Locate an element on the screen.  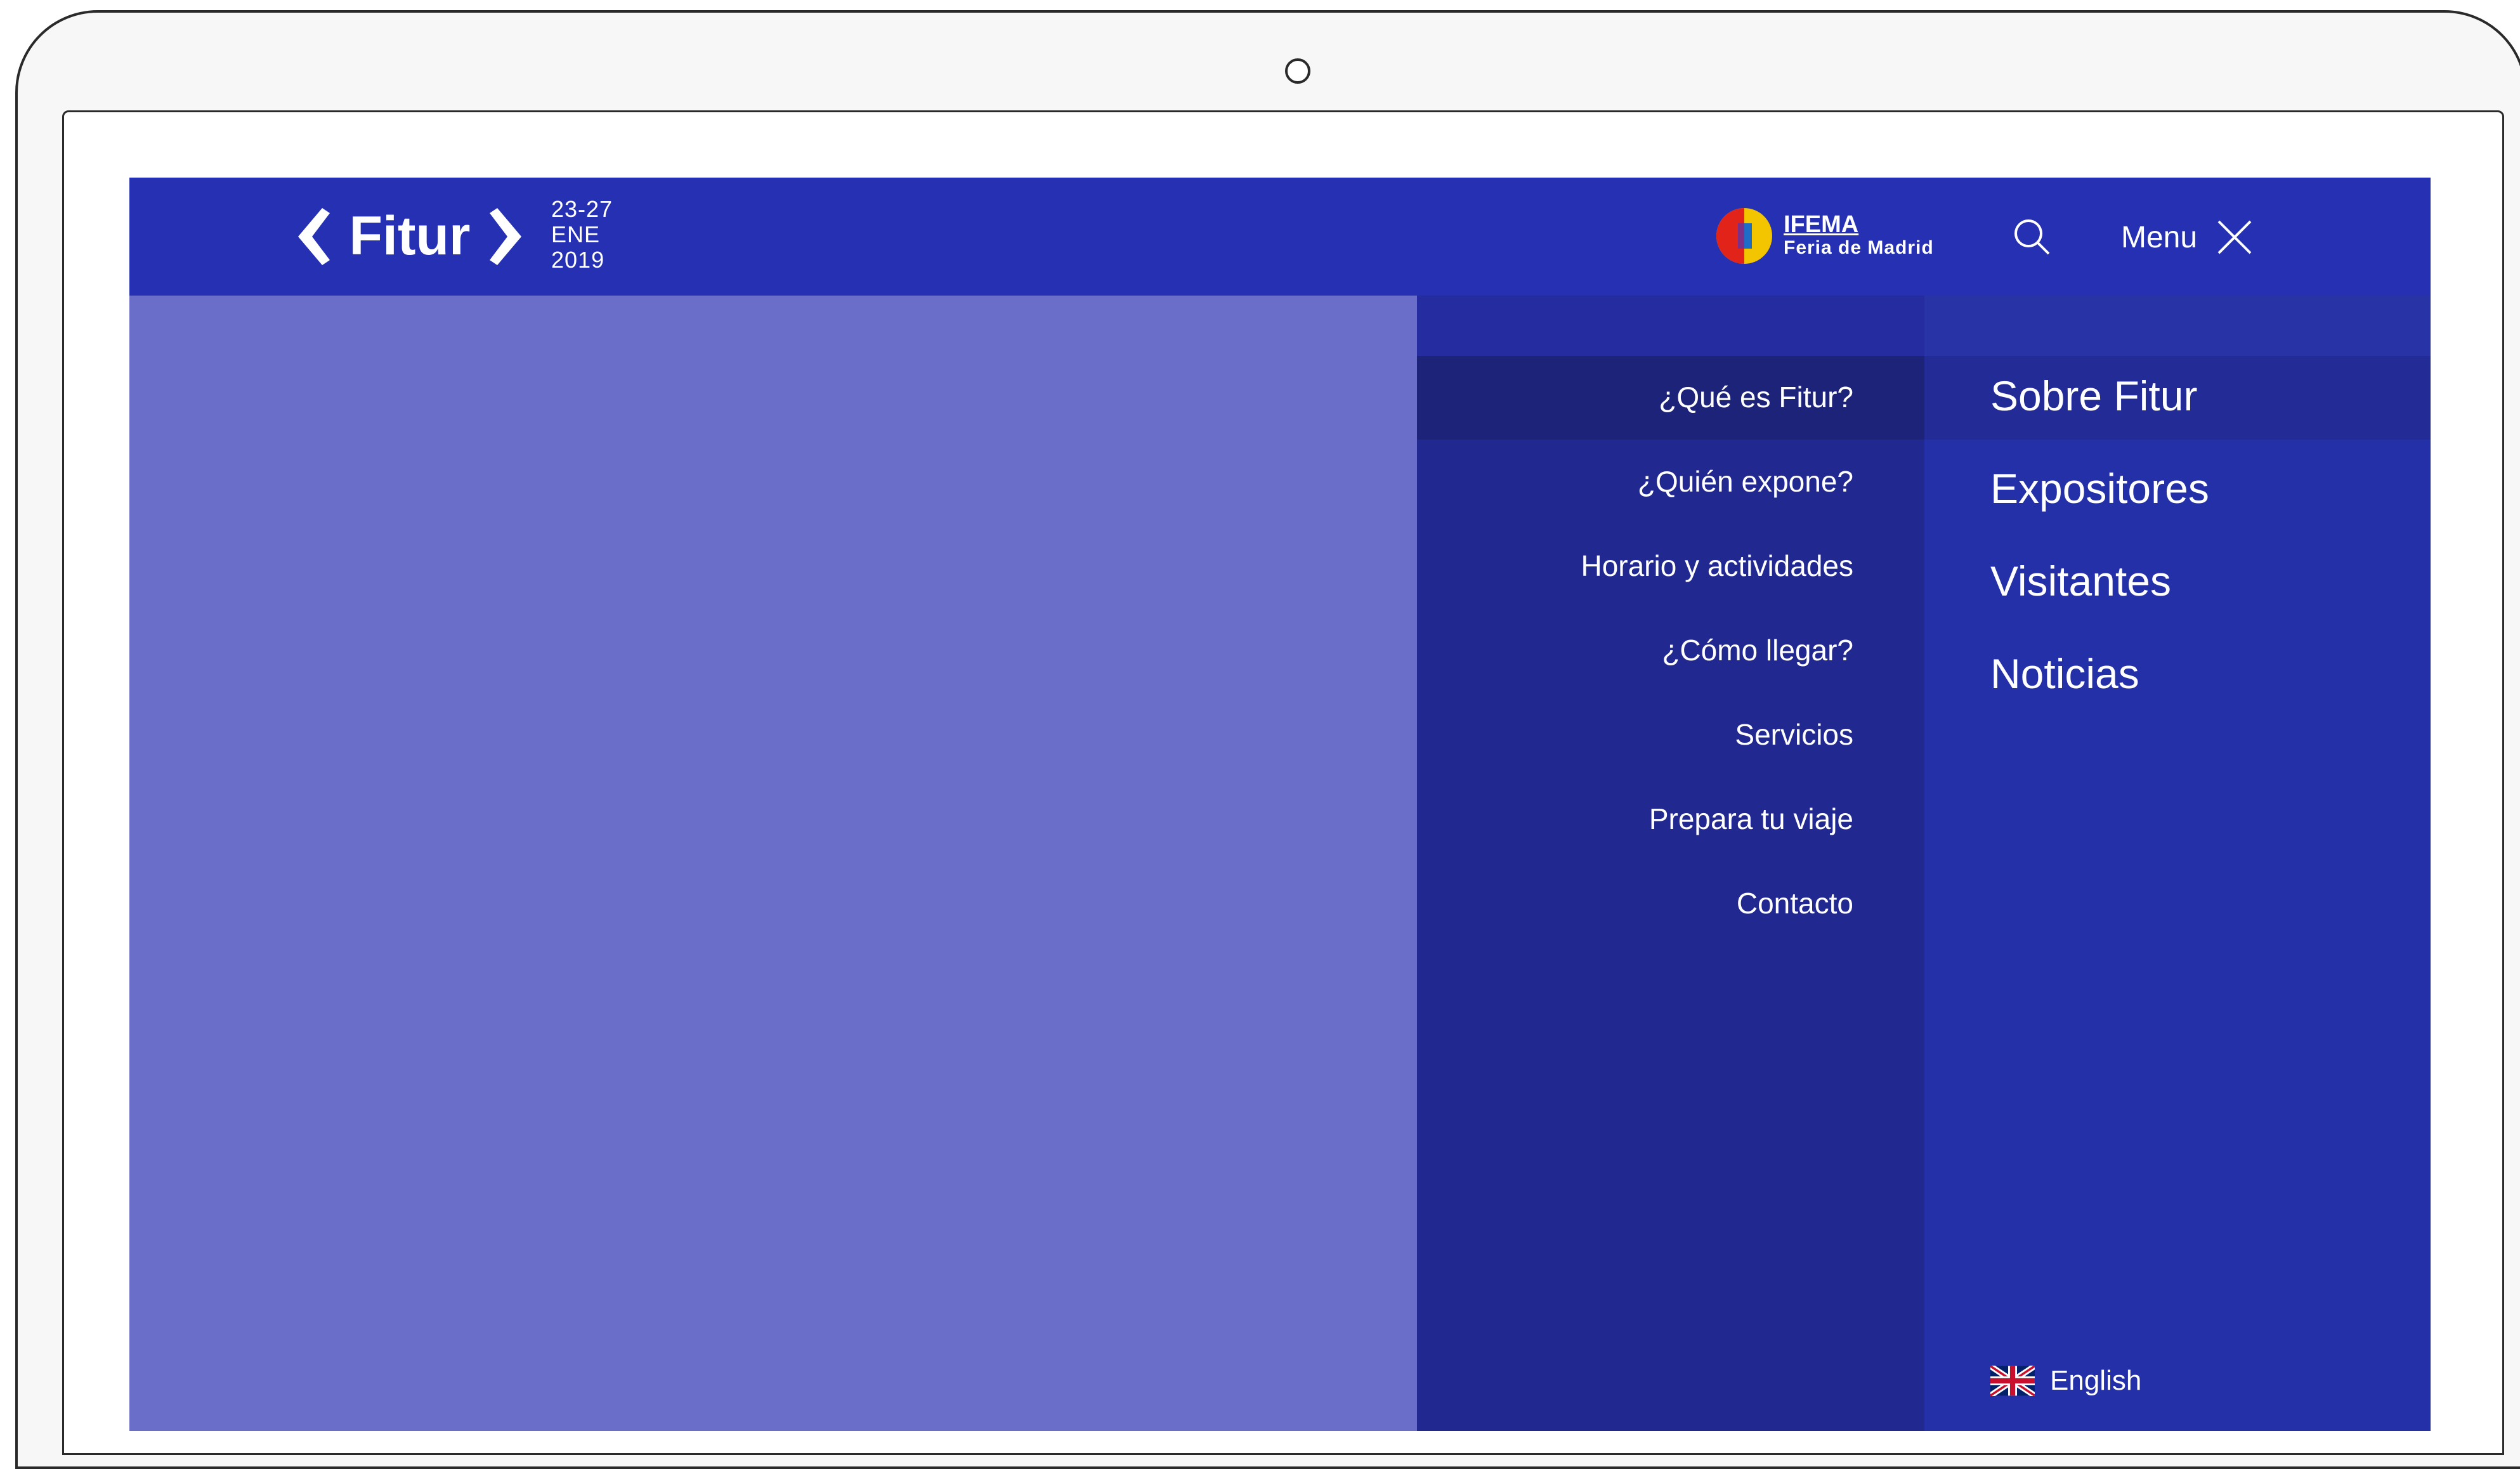
menu-toggle-button: Menu is located at coordinates (2187, 237).